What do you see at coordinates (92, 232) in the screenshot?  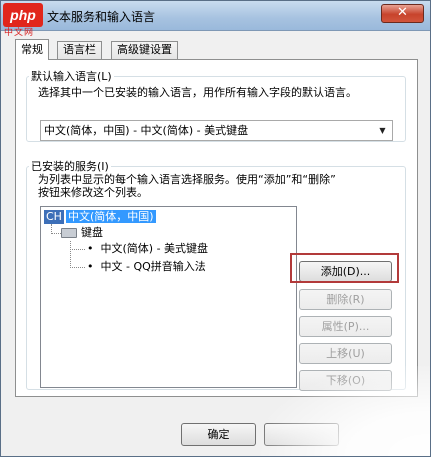 I see `keyboard-category-label: 键盘` at bounding box center [92, 232].